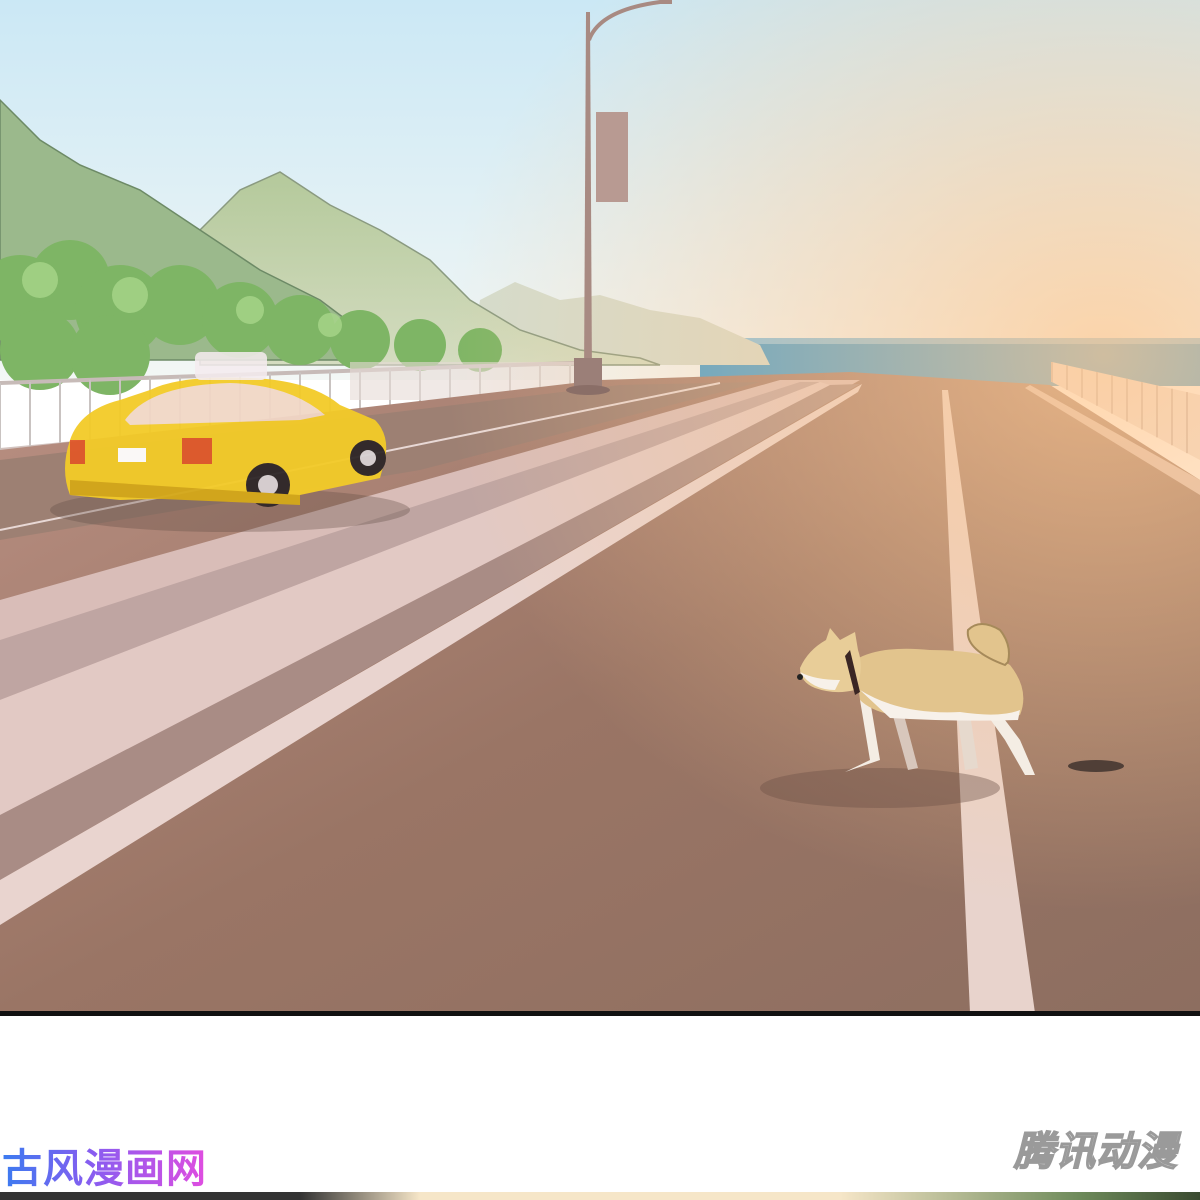 This screenshot has width=1200, height=1200. I want to click on next-panel-edge, so click(600, 1196).